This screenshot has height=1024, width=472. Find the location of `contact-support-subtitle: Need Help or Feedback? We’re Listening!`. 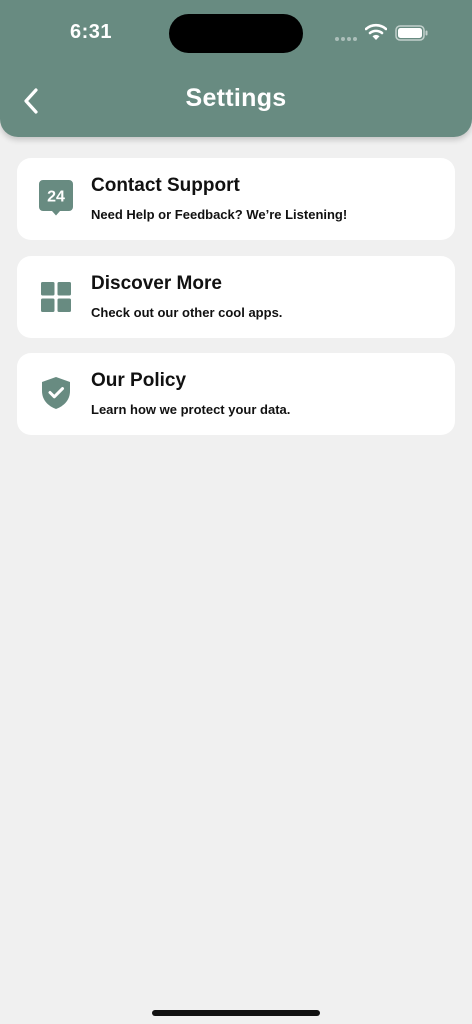

contact-support-subtitle: Need Help or Feedback? We’re Listening! is located at coordinates (219, 214).